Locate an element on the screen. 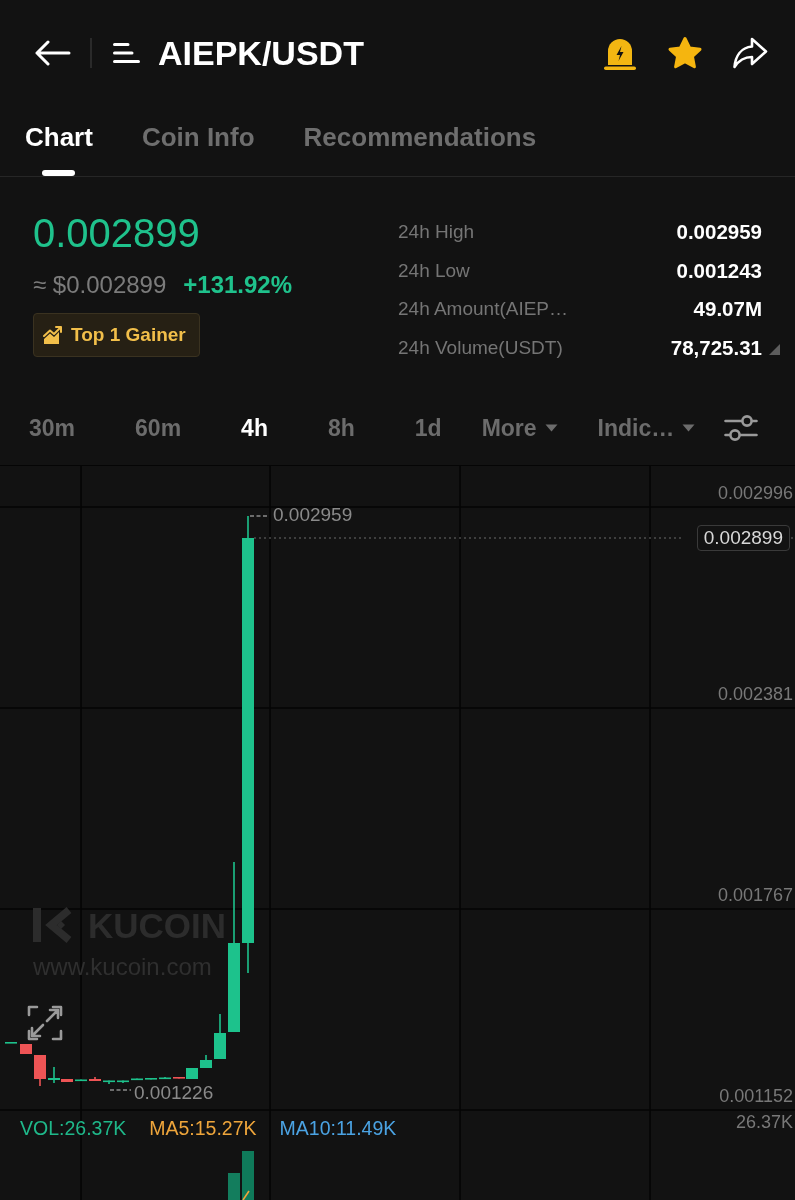  volume-axis-label: 26.37K is located at coordinates (764, 1122).